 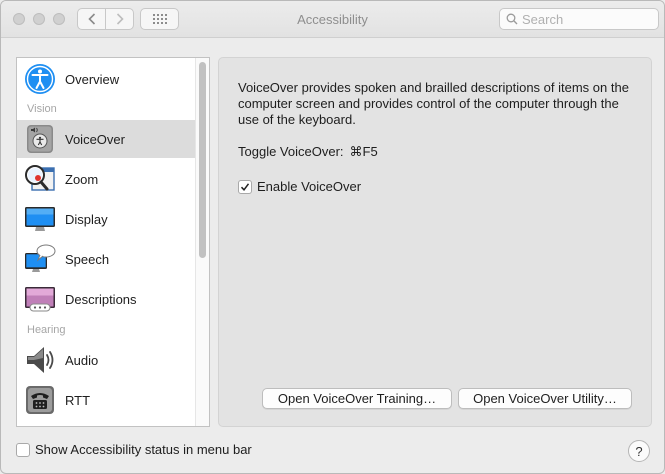 I want to click on sidebar-section-hearing: Hearing, so click(x=46, y=330).